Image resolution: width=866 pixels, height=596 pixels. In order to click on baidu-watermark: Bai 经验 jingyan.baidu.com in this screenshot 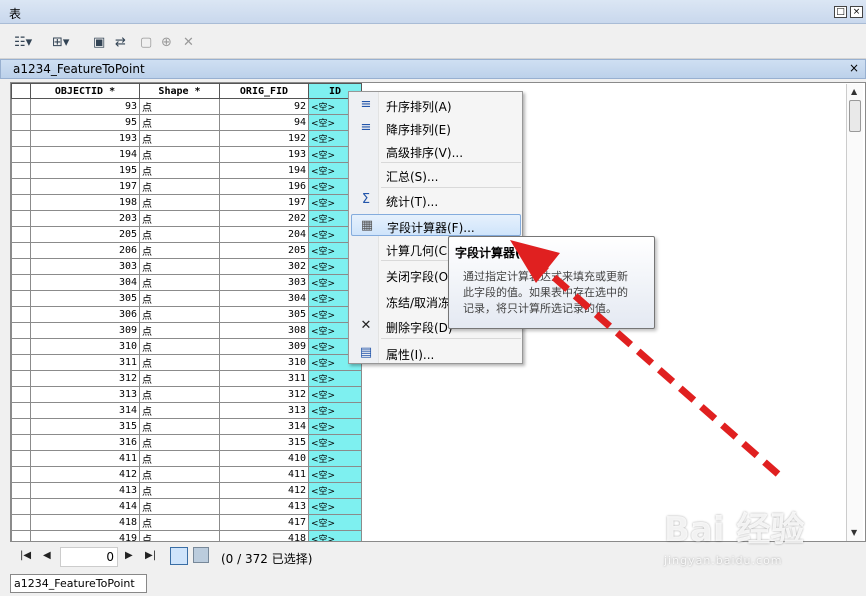, I will do `click(764, 542)`.